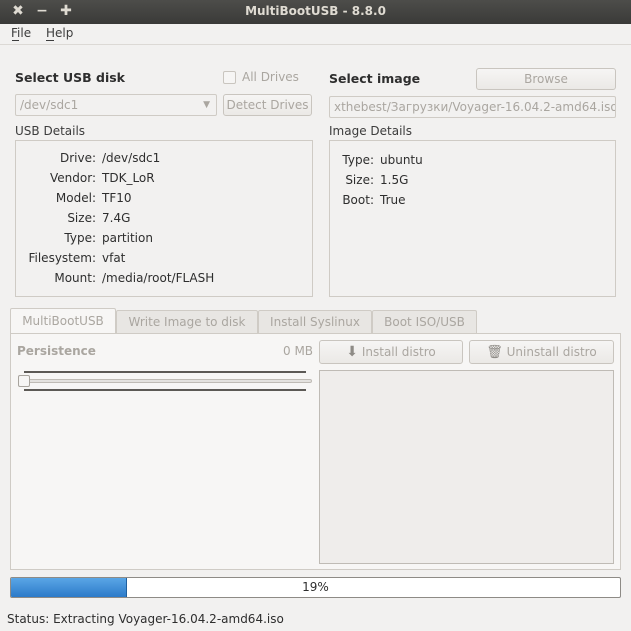 Image resolution: width=631 pixels, height=631 pixels. I want to click on usb-detail-key: Model:, so click(75, 198).